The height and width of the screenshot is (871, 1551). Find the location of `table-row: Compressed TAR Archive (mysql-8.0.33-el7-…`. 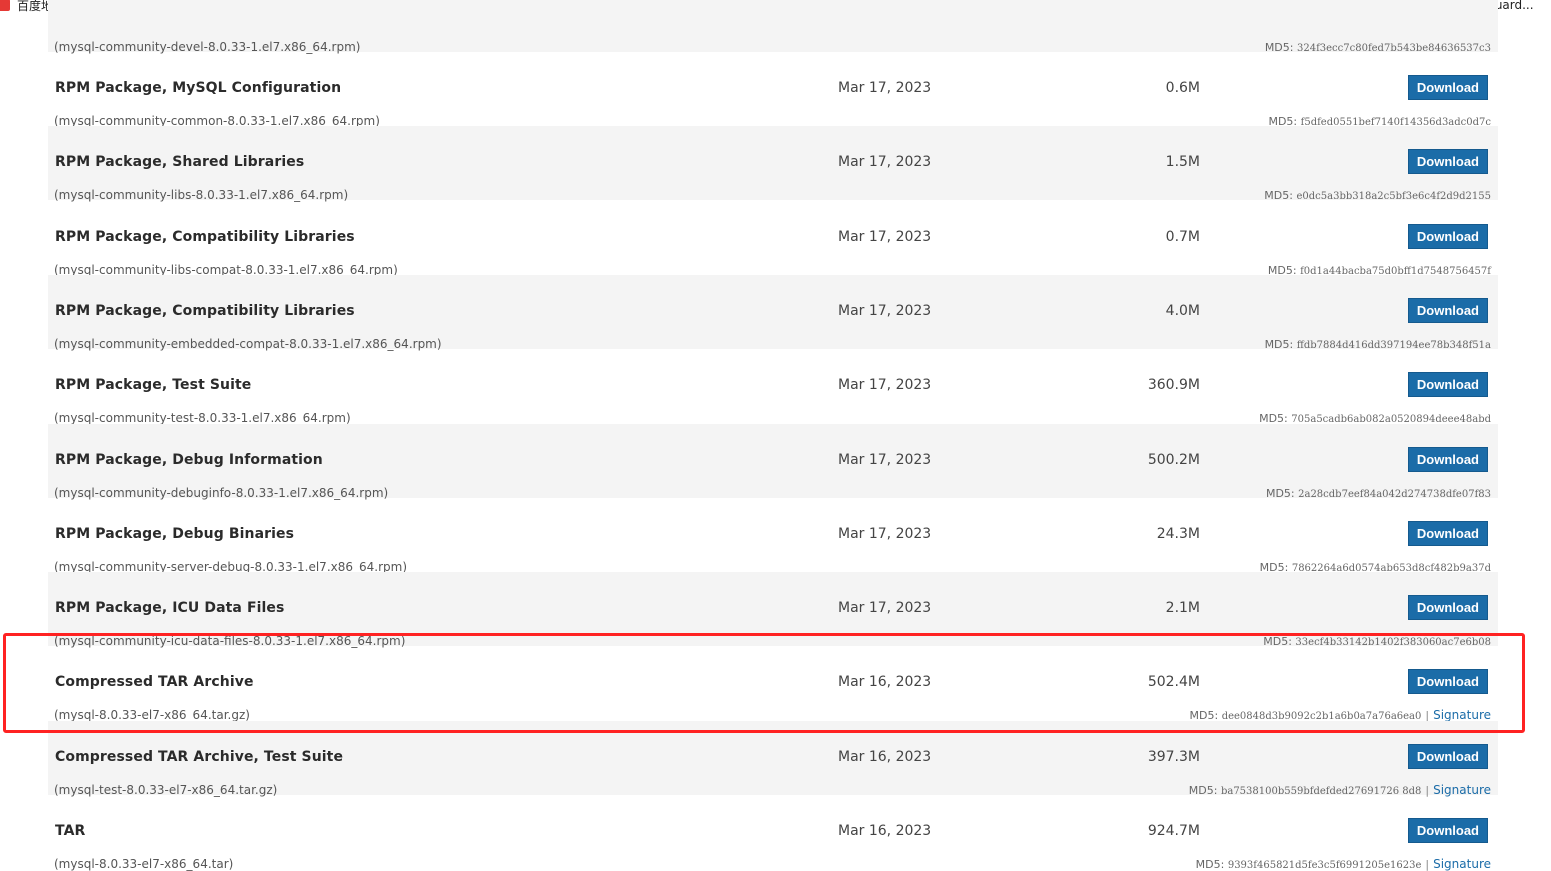

table-row: Compressed TAR Archive (mysql-8.0.33-el7-… is located at coordinates (773, 684).